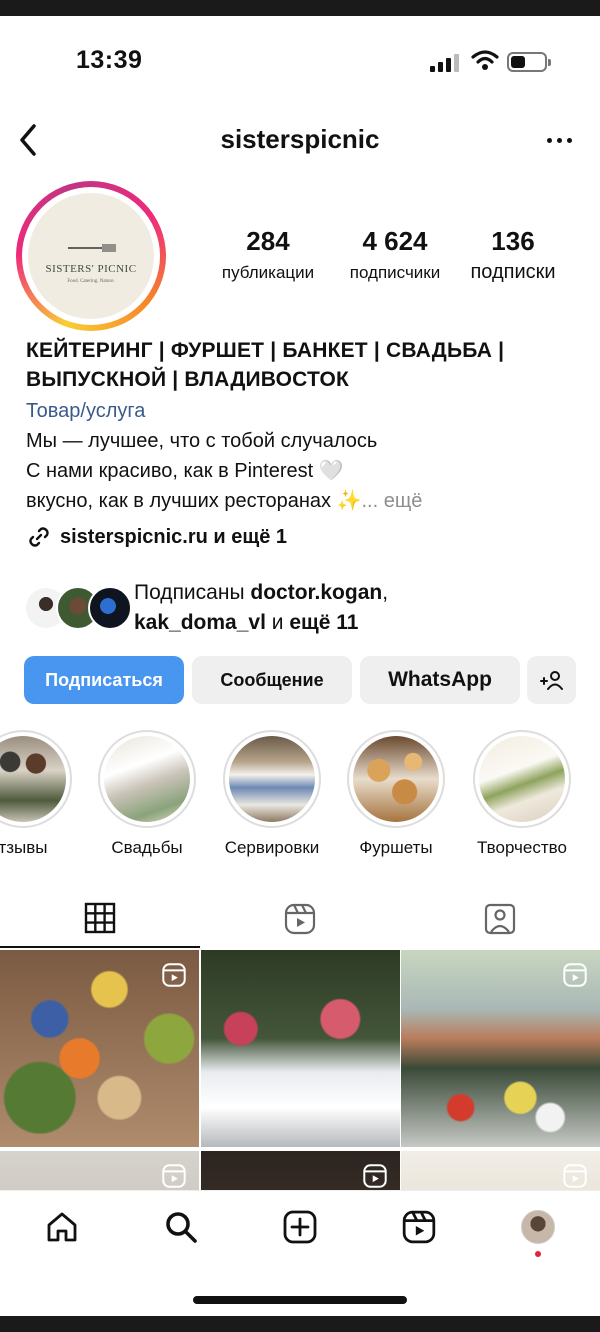 This screenshot has height=1332, width=600. Describe the element at coordinates (92, 248) in the screenshot. I see `fork-icon` at that location.